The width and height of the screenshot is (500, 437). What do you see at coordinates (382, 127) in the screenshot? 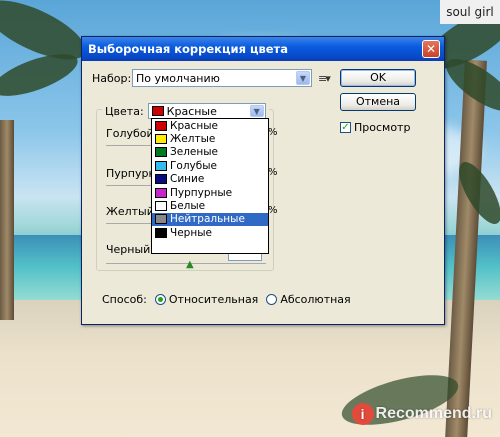
I see `preview-label: Просмотр` at bounding box center [382, 127].